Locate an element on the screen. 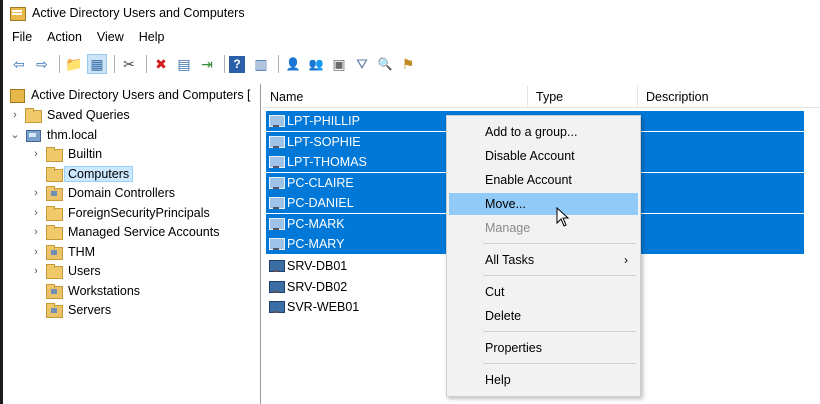  computer-name: PC-CLAIRE is located at coordinates (320, 183).